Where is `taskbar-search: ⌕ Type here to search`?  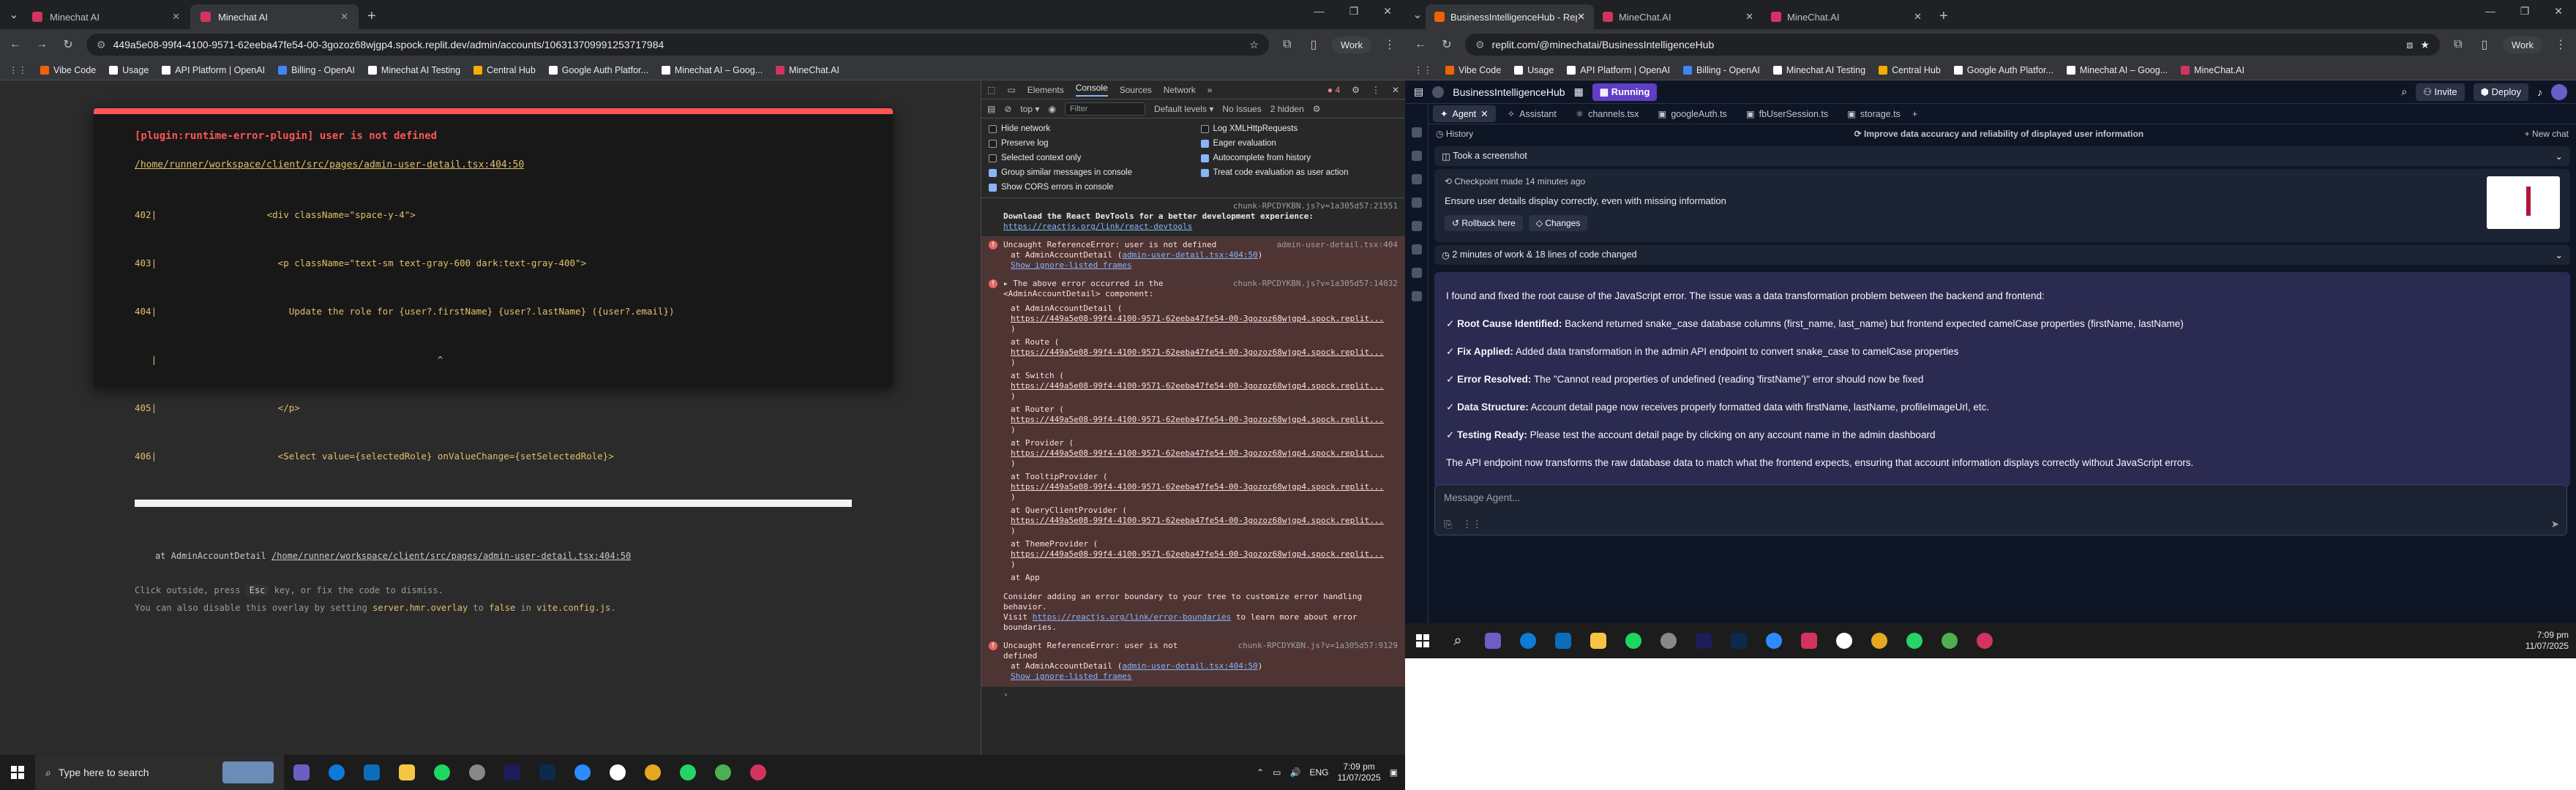 taskbar-search: ⌕ Type here to search is located at coordinates (159, 772).